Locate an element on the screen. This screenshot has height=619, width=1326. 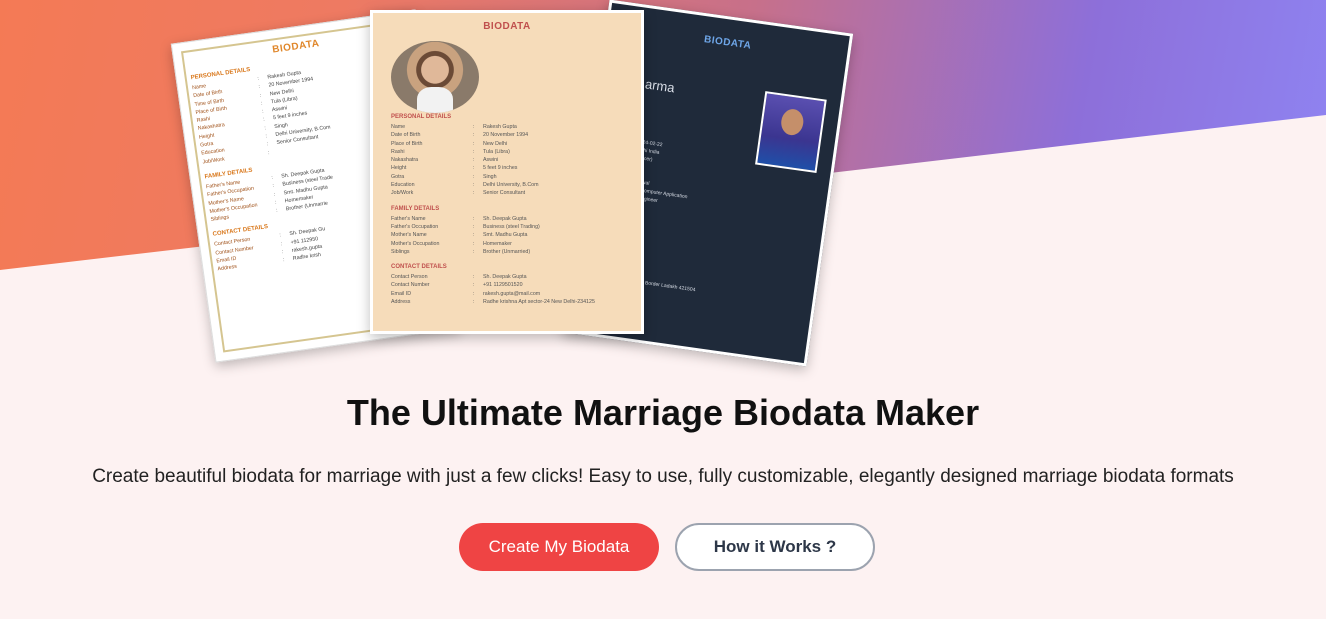
page-title: The Ultimate Marriage Biodata Maker is located at coordinates (663, 412).